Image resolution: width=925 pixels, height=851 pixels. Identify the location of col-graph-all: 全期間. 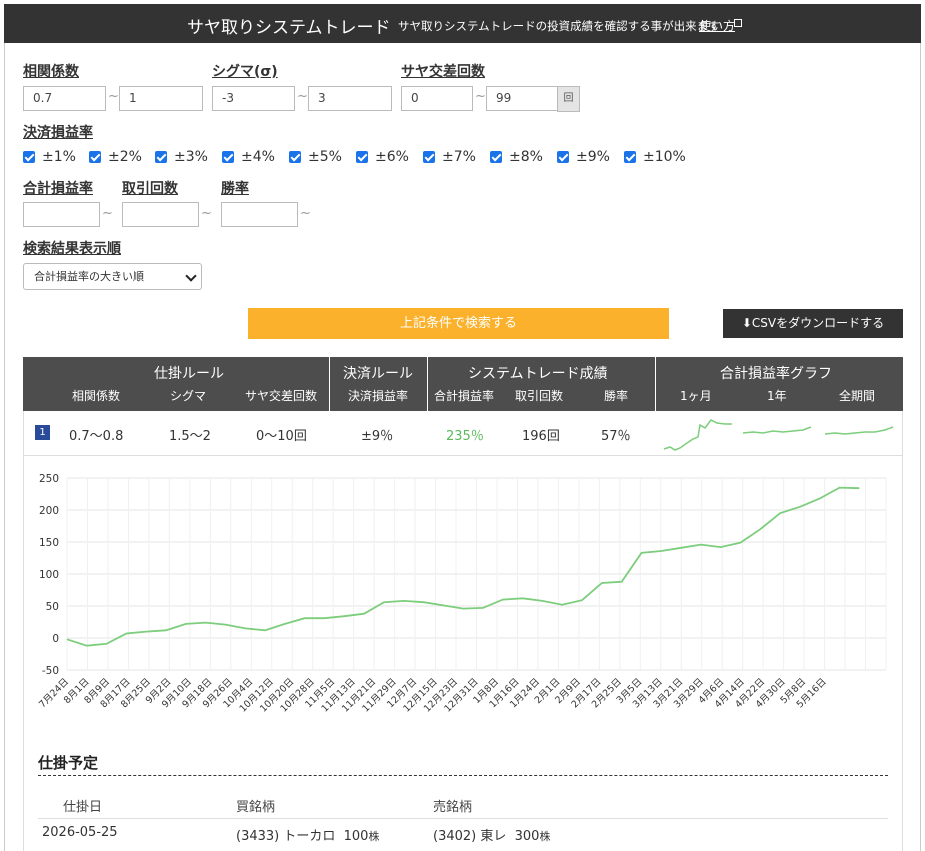
(857, 396).